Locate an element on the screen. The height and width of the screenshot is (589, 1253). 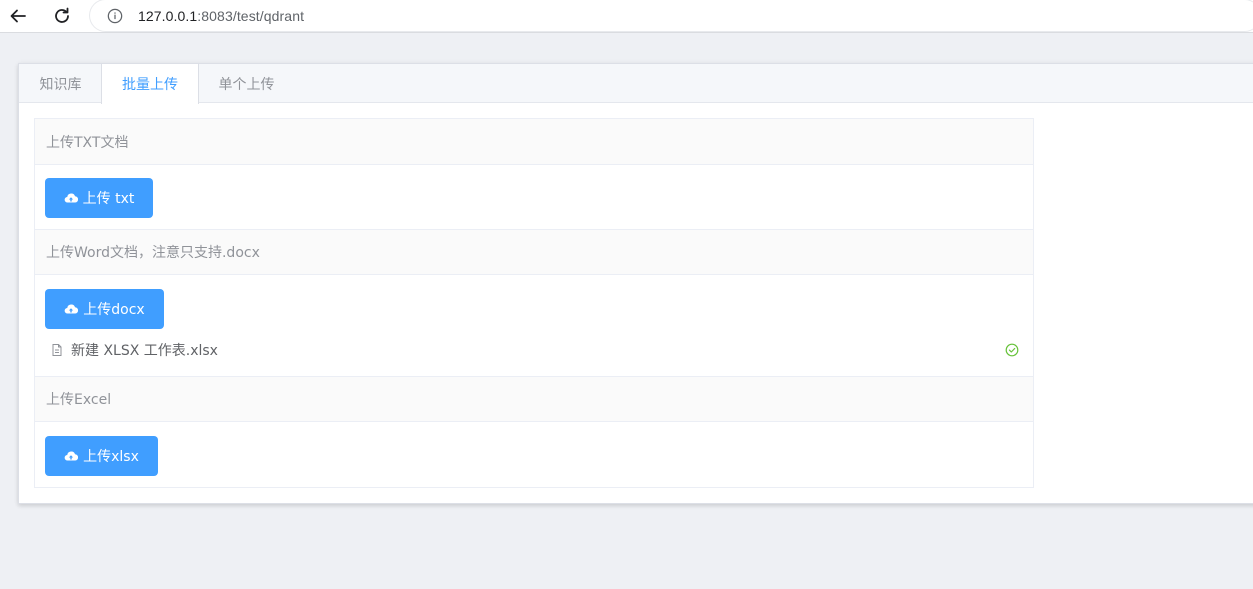
back-button is located at coordinates (18, 16).